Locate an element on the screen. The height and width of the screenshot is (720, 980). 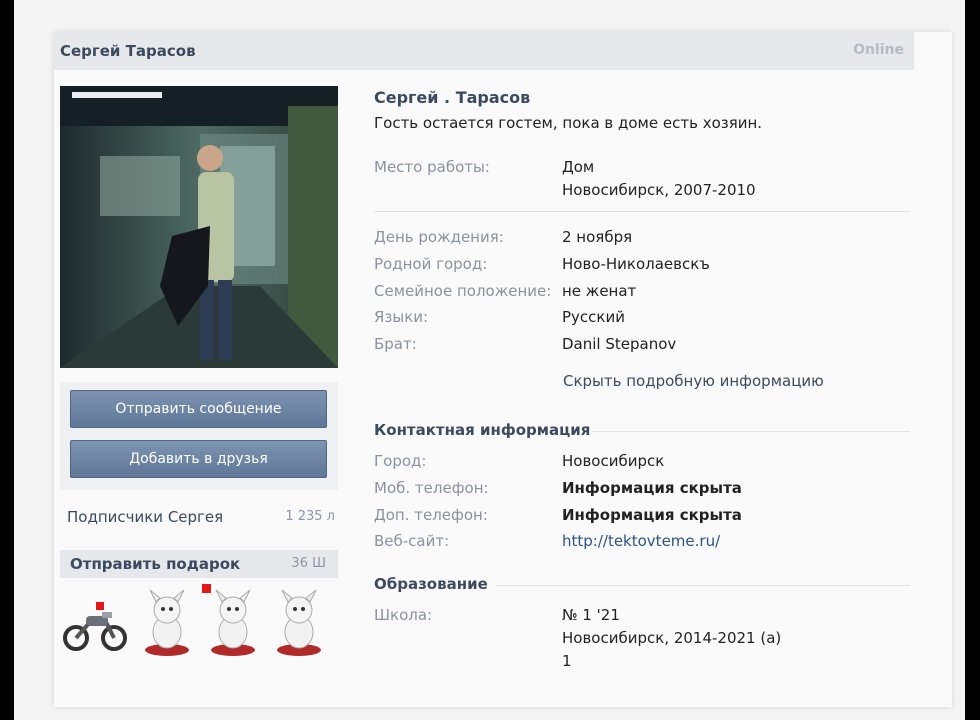
contacts-title: Контактная информация is located at coordinates (482, 430).